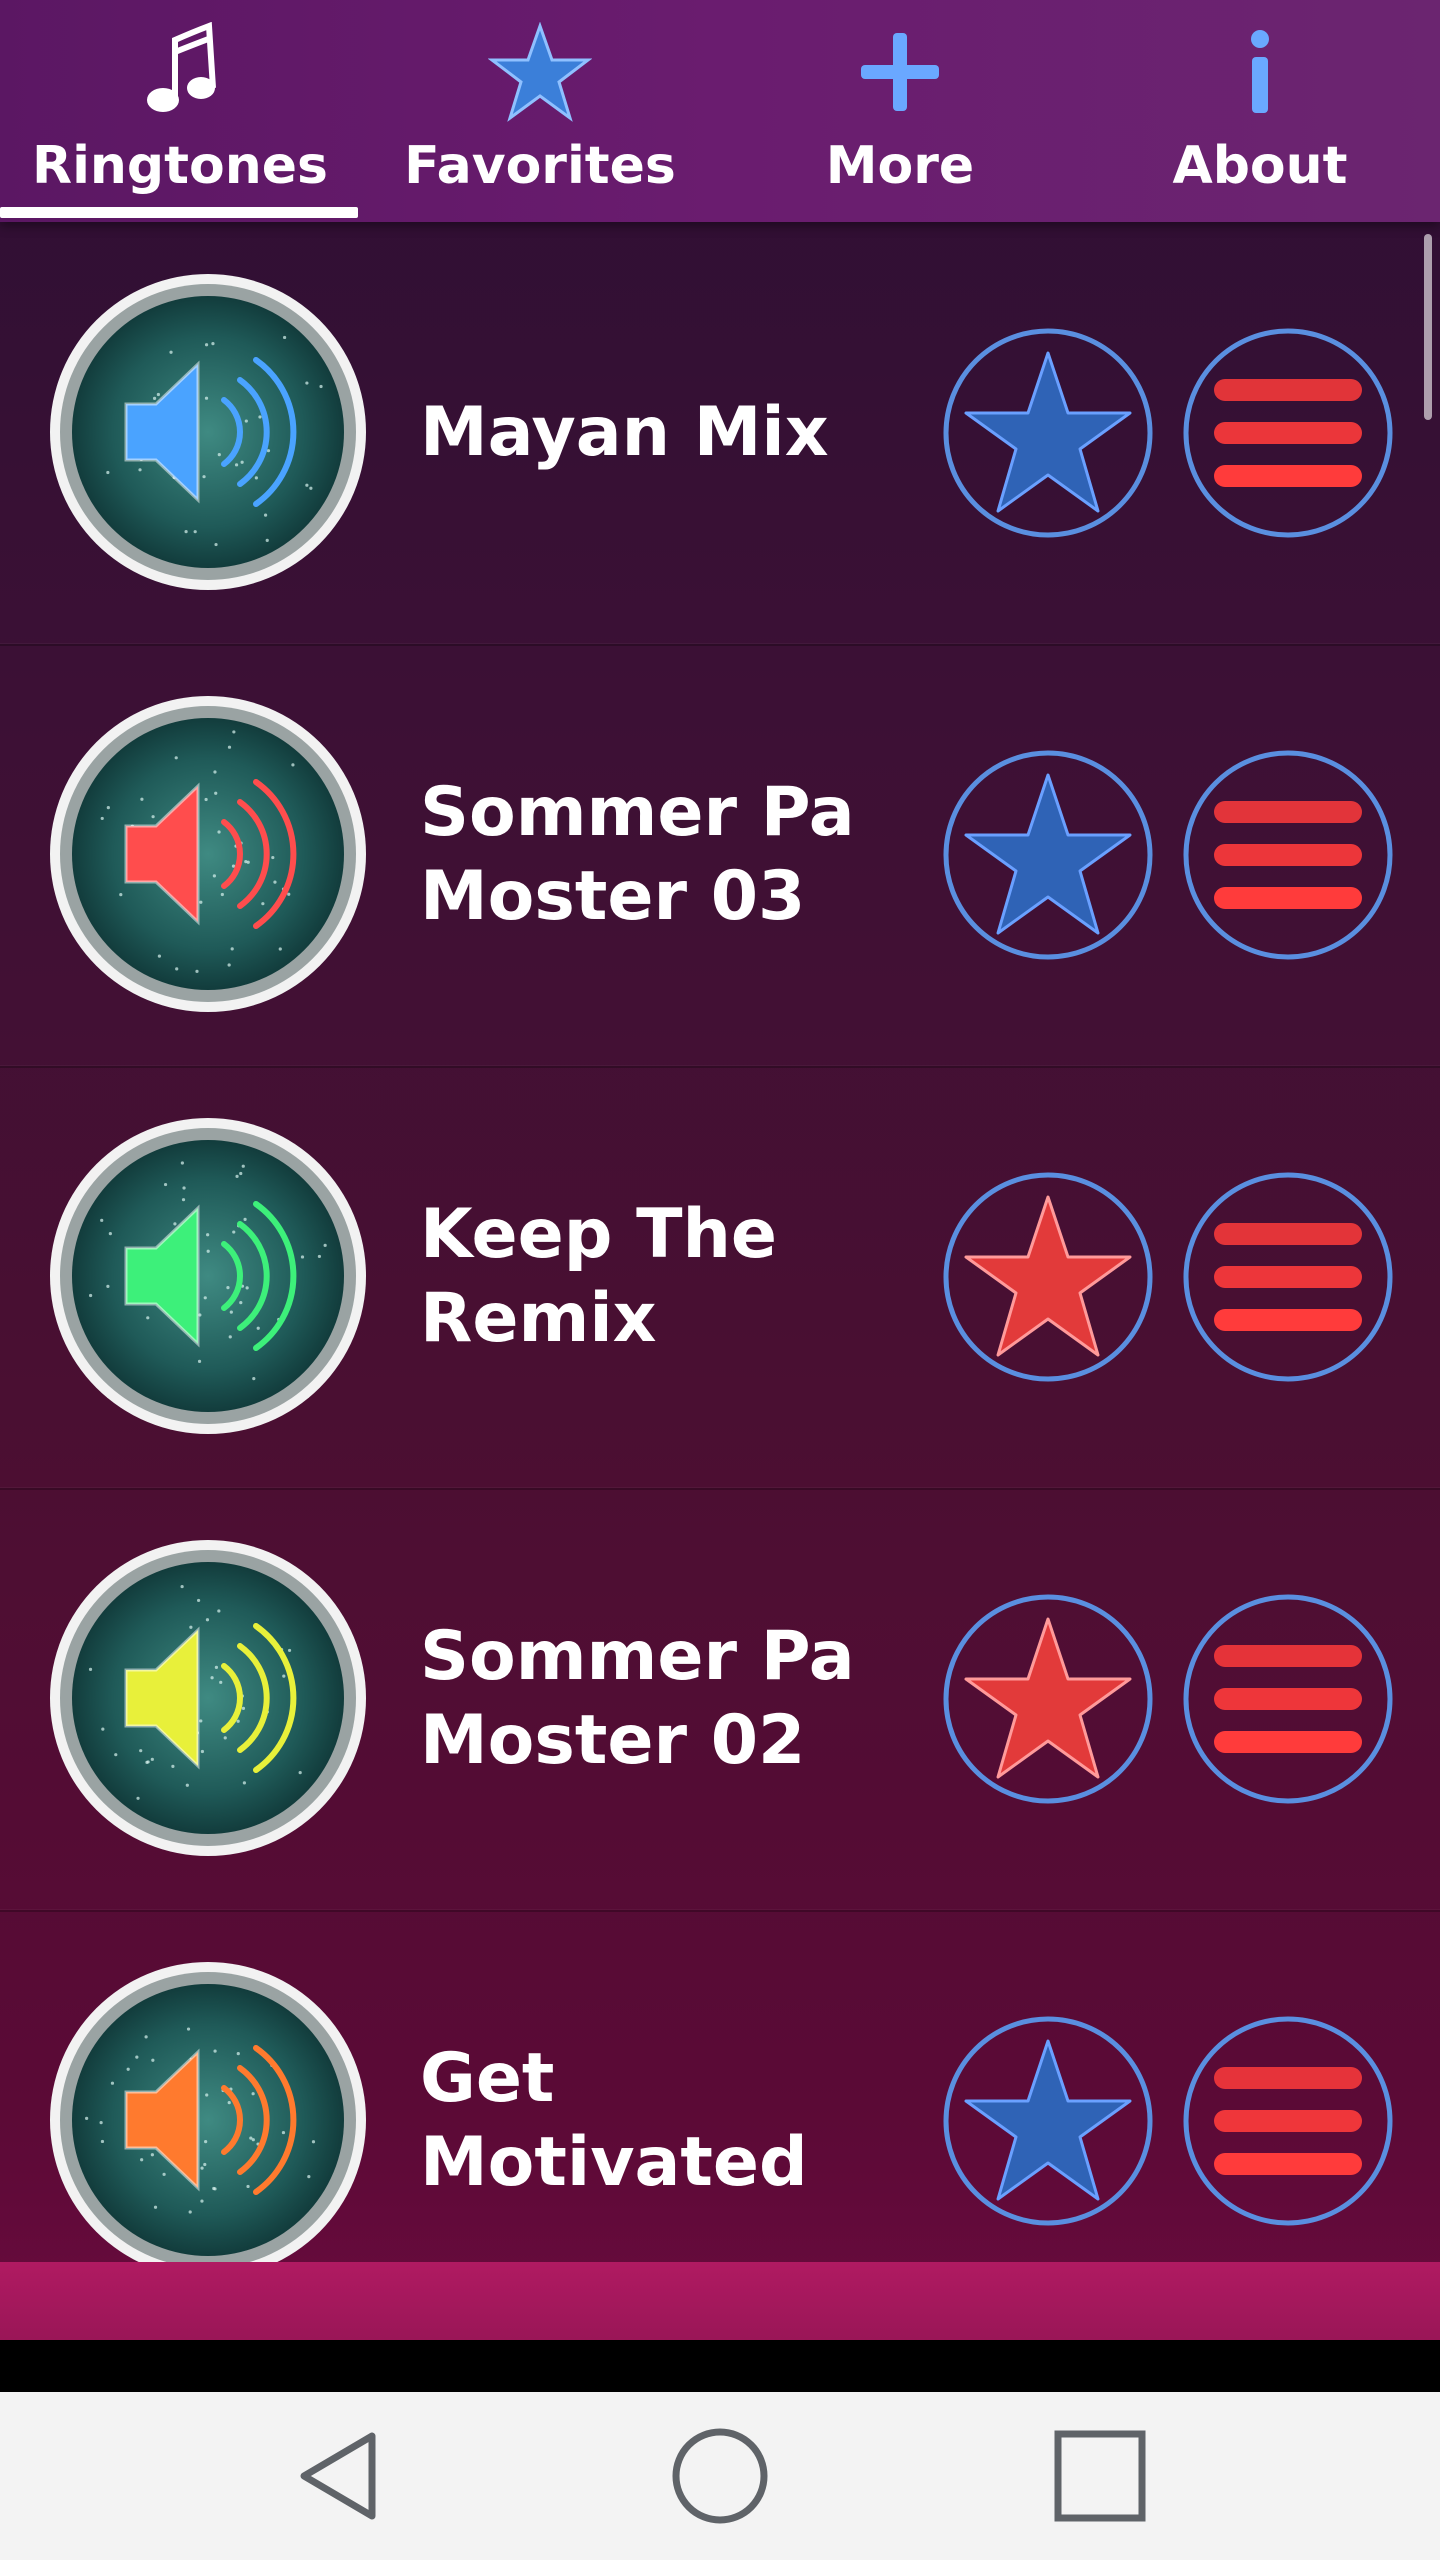 The height and width of the screenshot is (2560, 1440). What do you see at coordinates (1260, 166) in the screenshot?
I see `tab-label: About` at bounding box center [1260, 166].